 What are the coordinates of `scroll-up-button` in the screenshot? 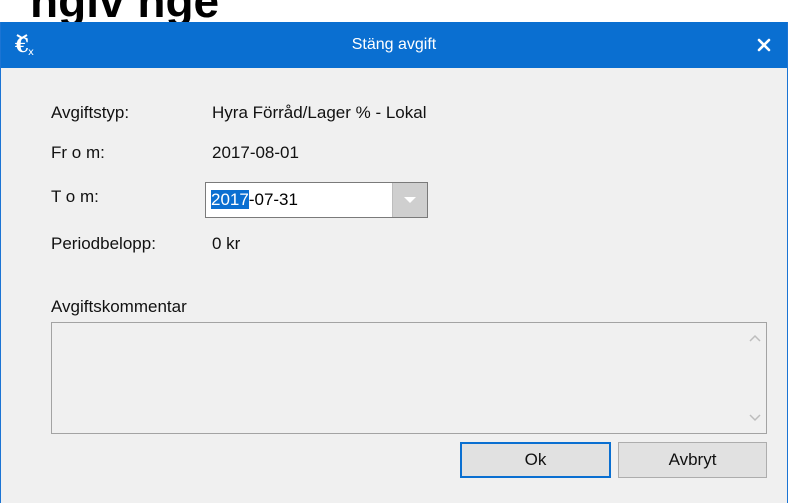 It's located at (755, 338).